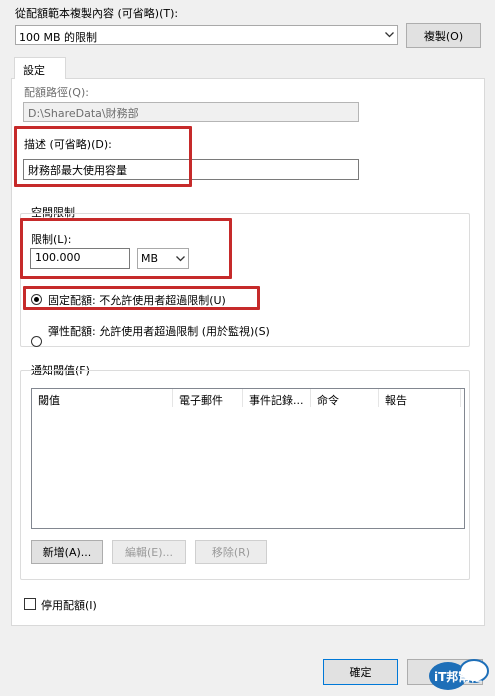 The image size is (495, 696). I want to click on chevron-down-icon, so click(389, 35).